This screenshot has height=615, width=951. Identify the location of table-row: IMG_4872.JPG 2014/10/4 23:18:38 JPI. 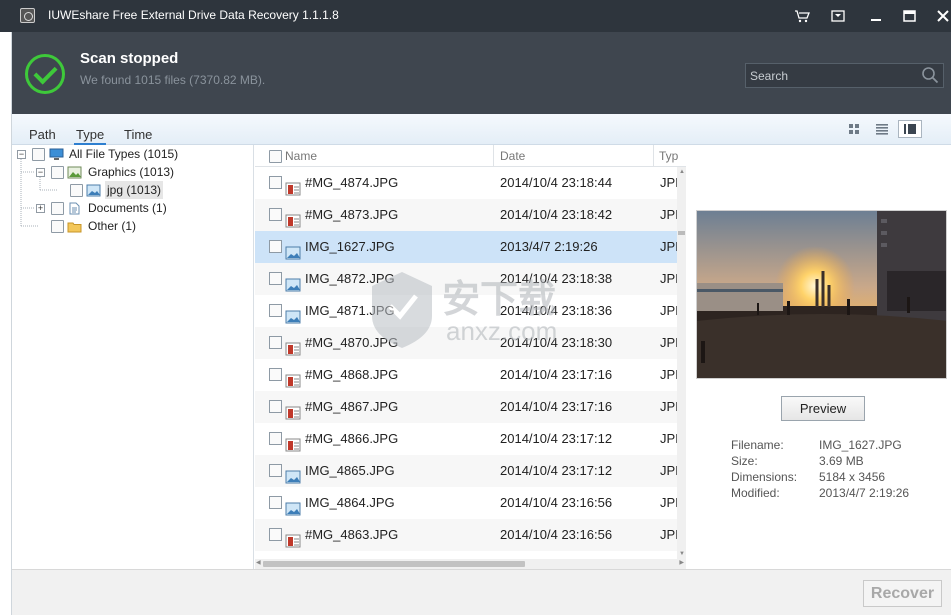
(467, 279).